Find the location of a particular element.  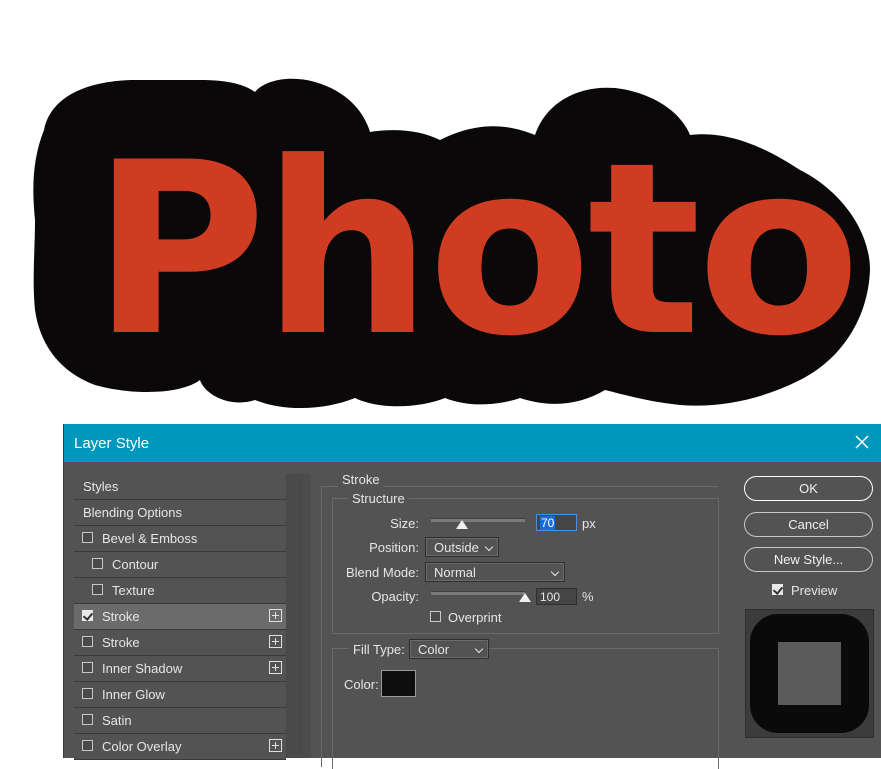

cancel-button: Cancel is located at coordinates (808, 524).